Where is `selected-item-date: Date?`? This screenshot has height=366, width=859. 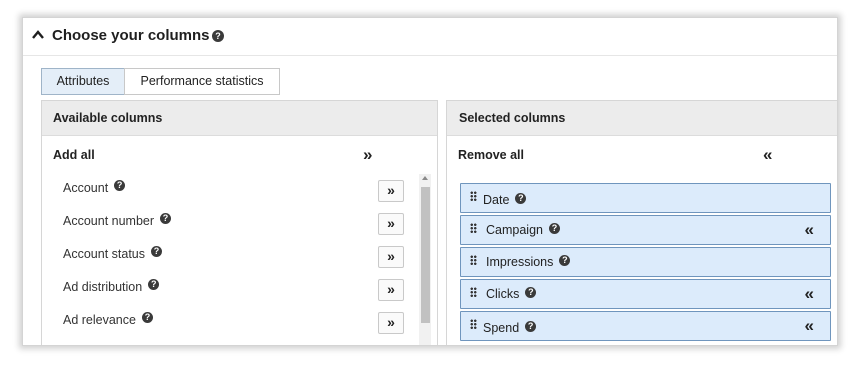 selected-item-date: Date? is located at coordinates (645, 198).